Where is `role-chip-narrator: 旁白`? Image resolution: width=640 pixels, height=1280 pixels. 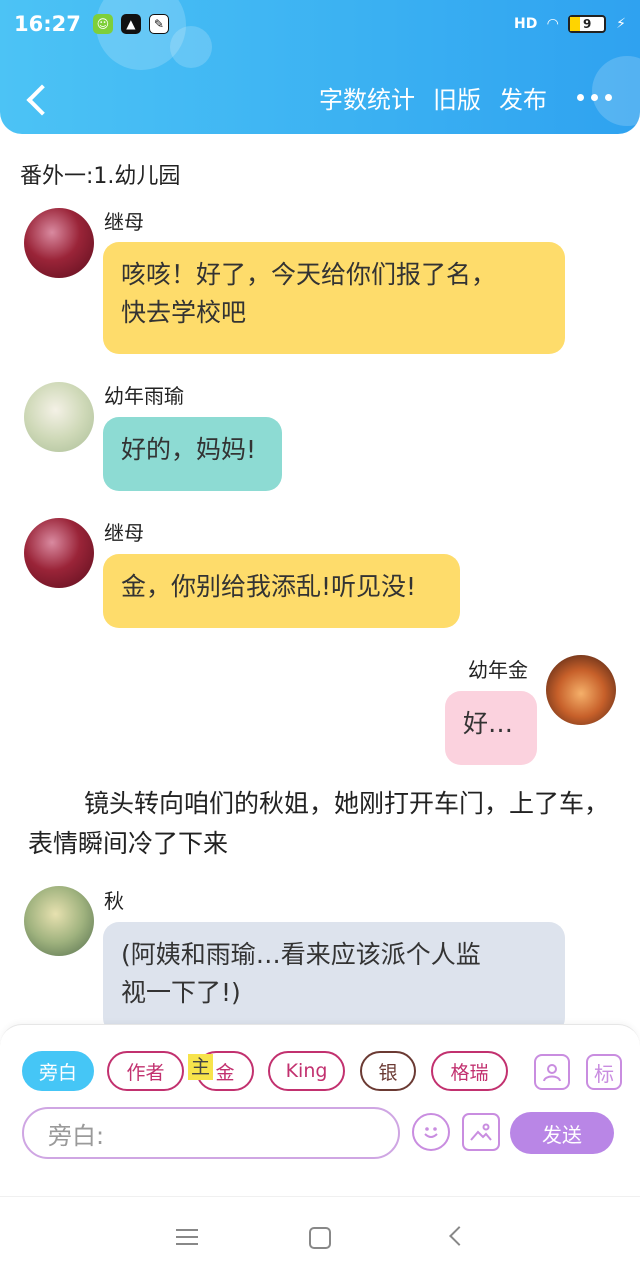 role-chip-narrator: 旁白 is located at coordinates (58, 1071).